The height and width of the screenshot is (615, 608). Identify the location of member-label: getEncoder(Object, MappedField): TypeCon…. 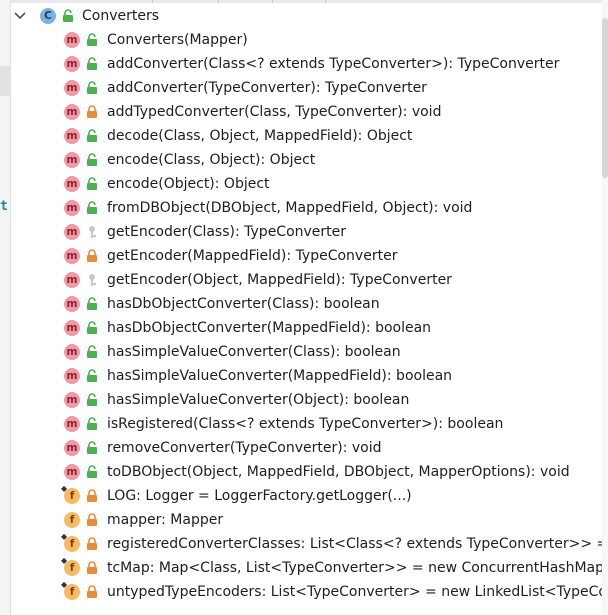
(279, 280).